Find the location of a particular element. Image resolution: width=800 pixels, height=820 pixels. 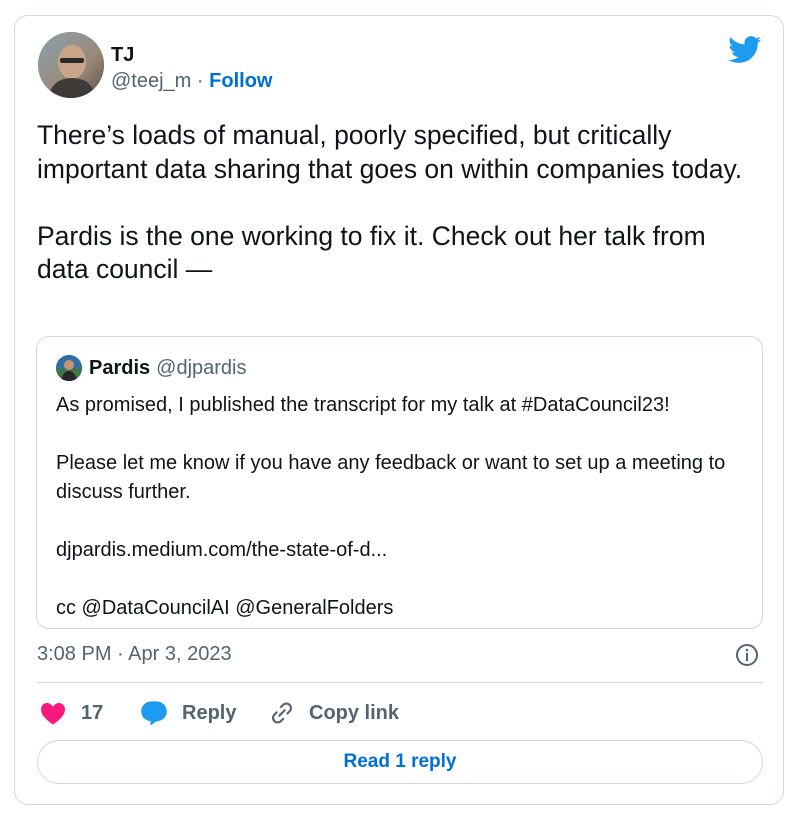

copy-link-label: Copy link is located at coordinates (354, 712).